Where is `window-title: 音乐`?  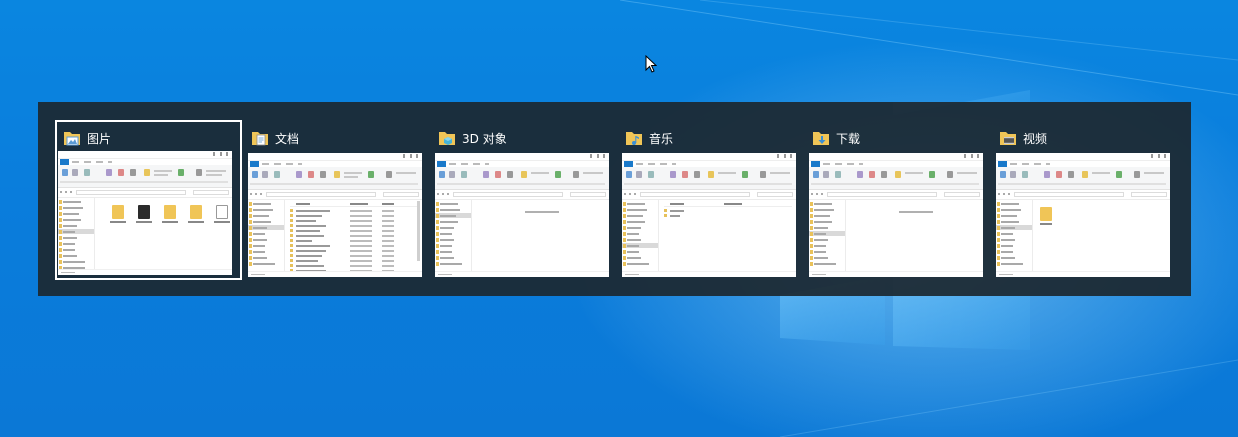 window-title: 音乐 is located at coordinates (649, 138).